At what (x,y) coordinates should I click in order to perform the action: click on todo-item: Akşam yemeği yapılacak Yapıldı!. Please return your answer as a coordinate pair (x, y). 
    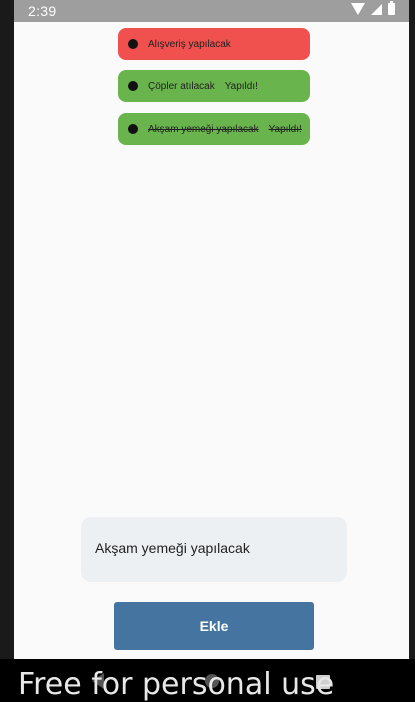
    Looking at the image, I should click on (214, 129).